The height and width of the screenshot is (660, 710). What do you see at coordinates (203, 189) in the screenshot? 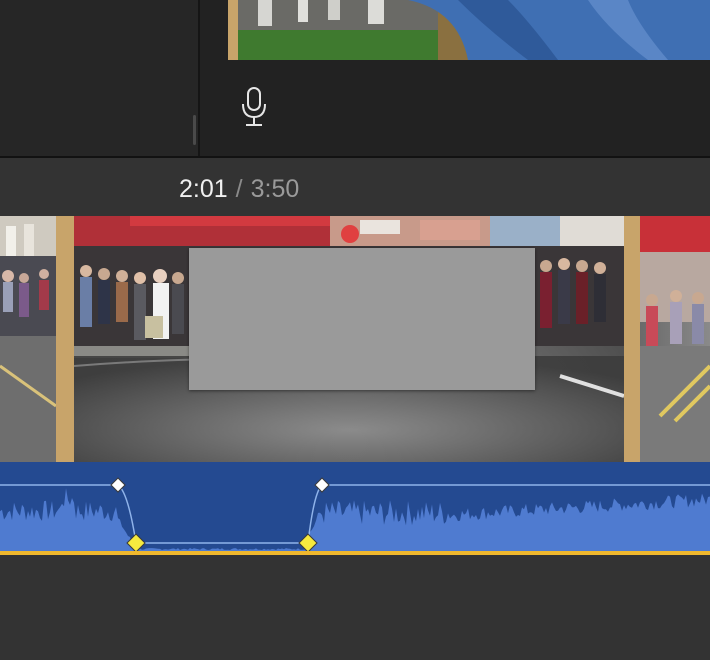
I see `current-time: 2:01` at bounding box center [203, 189].